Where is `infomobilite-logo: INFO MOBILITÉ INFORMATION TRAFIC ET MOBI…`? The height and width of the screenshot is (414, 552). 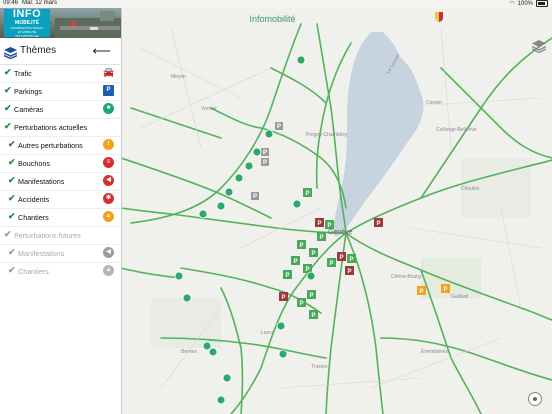 infomobilite-logo: INFO MOBILITÉ INFORMATION TRAFIC ET MOBI… is located at coordinates (27, 23).